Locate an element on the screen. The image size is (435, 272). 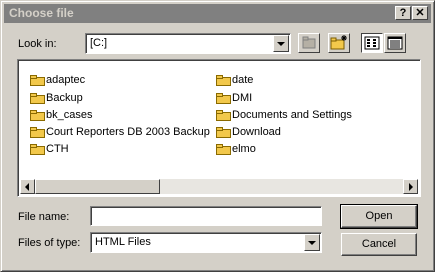
folder-label: Documents and Settings is located at coordinates (292, 115).